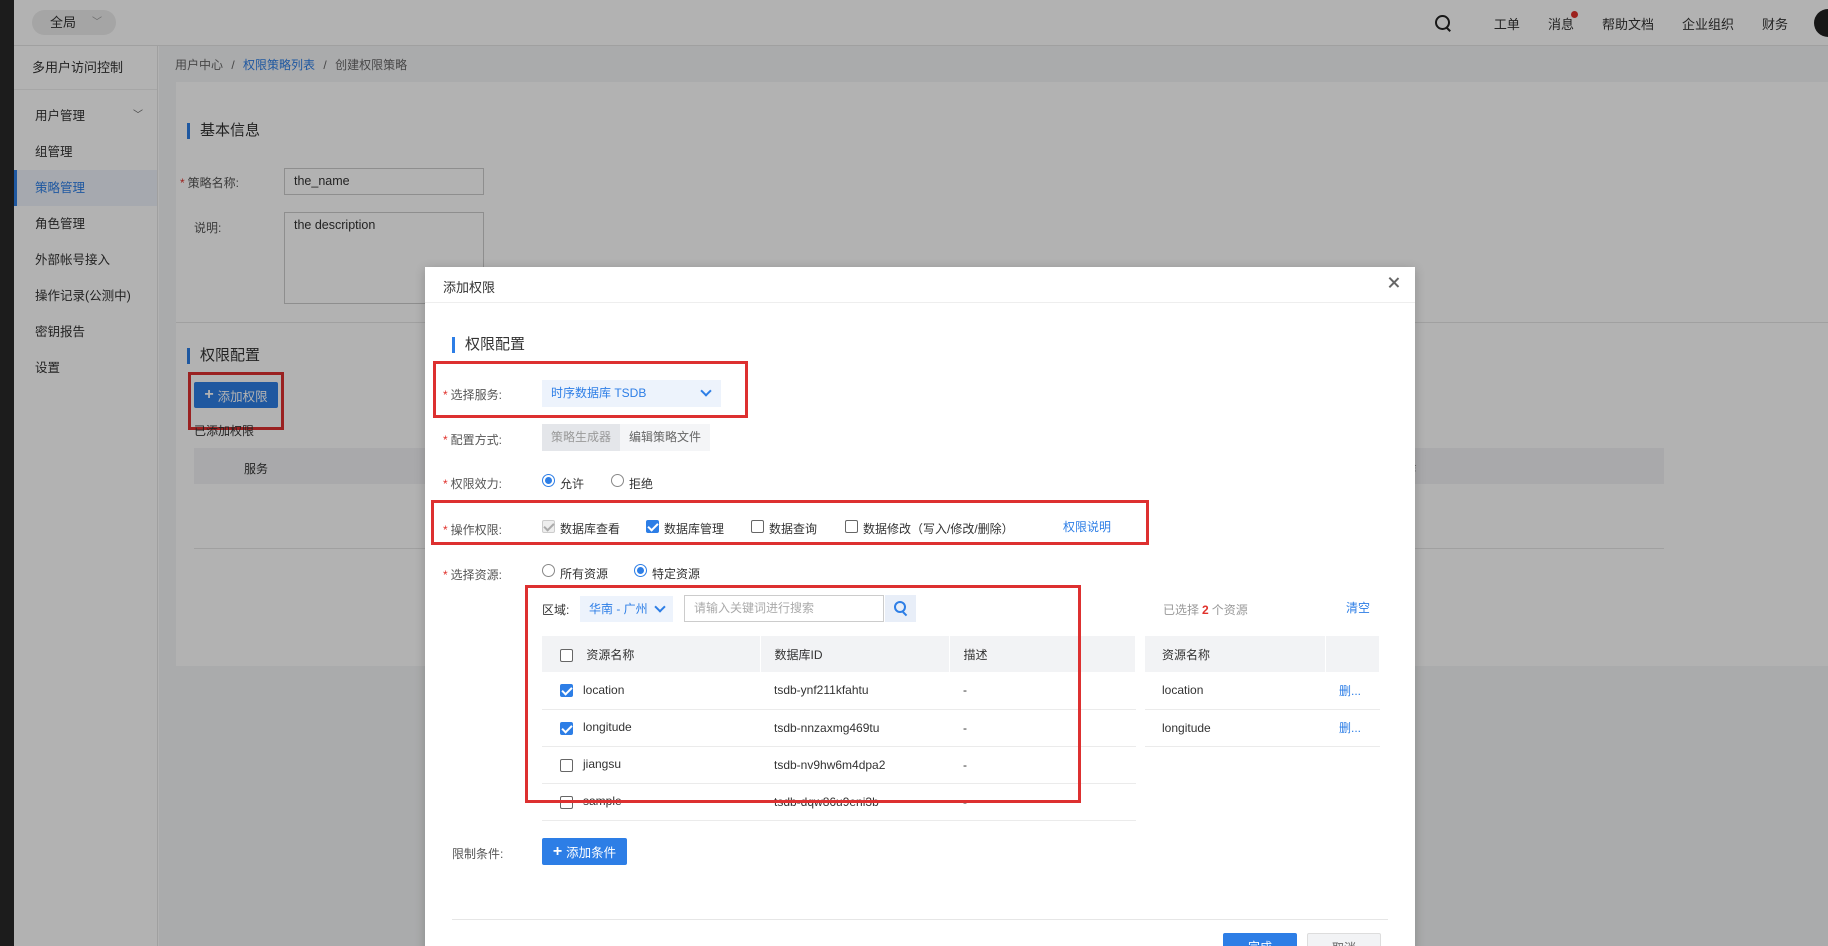  I want to click on resource-specific-radio, so click(640, 570).